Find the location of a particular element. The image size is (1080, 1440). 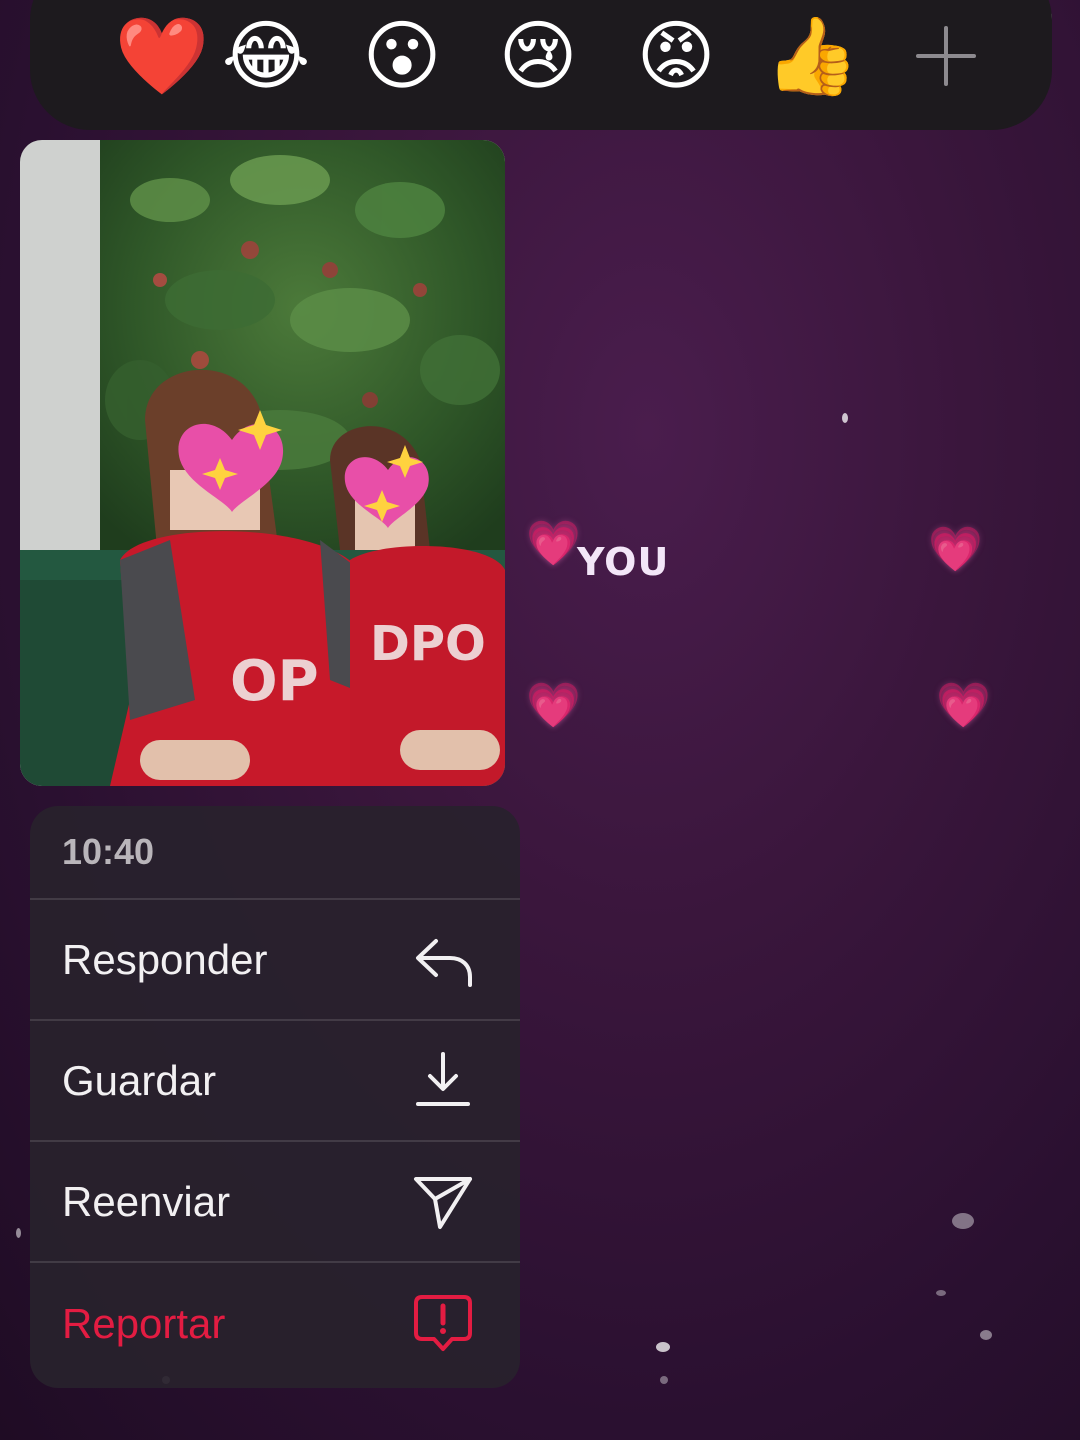

menu-item-report: Reportar is located at coordinates (275, 1323).